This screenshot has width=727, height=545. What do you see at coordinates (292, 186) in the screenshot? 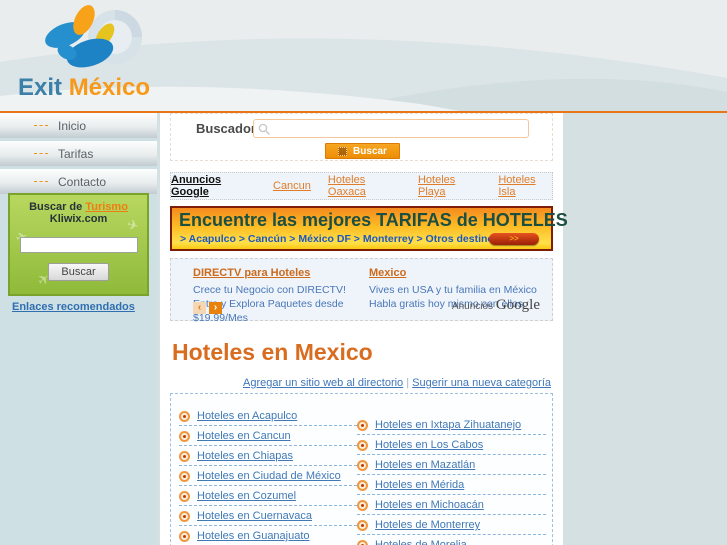
I see `adlink-cancun: Cancun` at bounding box center [292, 186].